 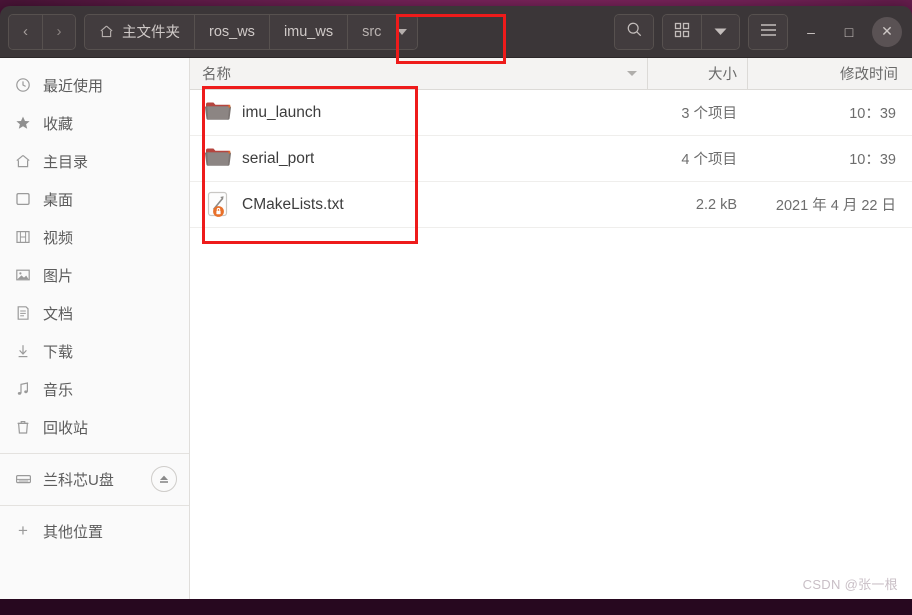 I want to click on music-icon, so click(x=23, y=389).